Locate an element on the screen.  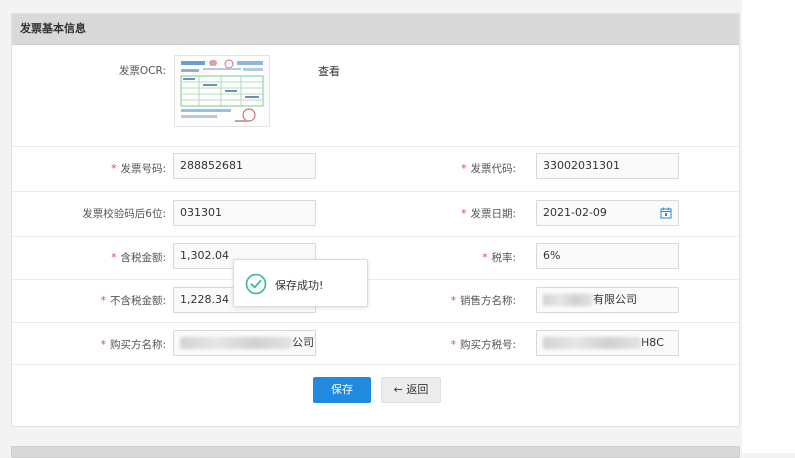
amount-without-tax-label: * 不含税金额: is located at coordinates (119, 300).